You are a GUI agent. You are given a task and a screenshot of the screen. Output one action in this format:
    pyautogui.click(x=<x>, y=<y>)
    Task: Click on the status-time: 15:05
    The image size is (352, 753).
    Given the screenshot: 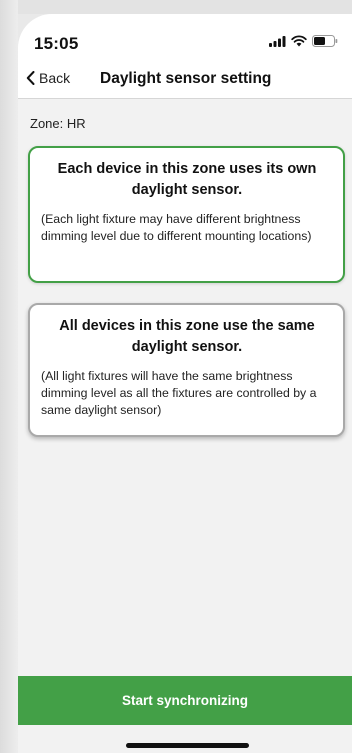 What is the action you would take?
    pyautogui.click(x=56, y=43)
    